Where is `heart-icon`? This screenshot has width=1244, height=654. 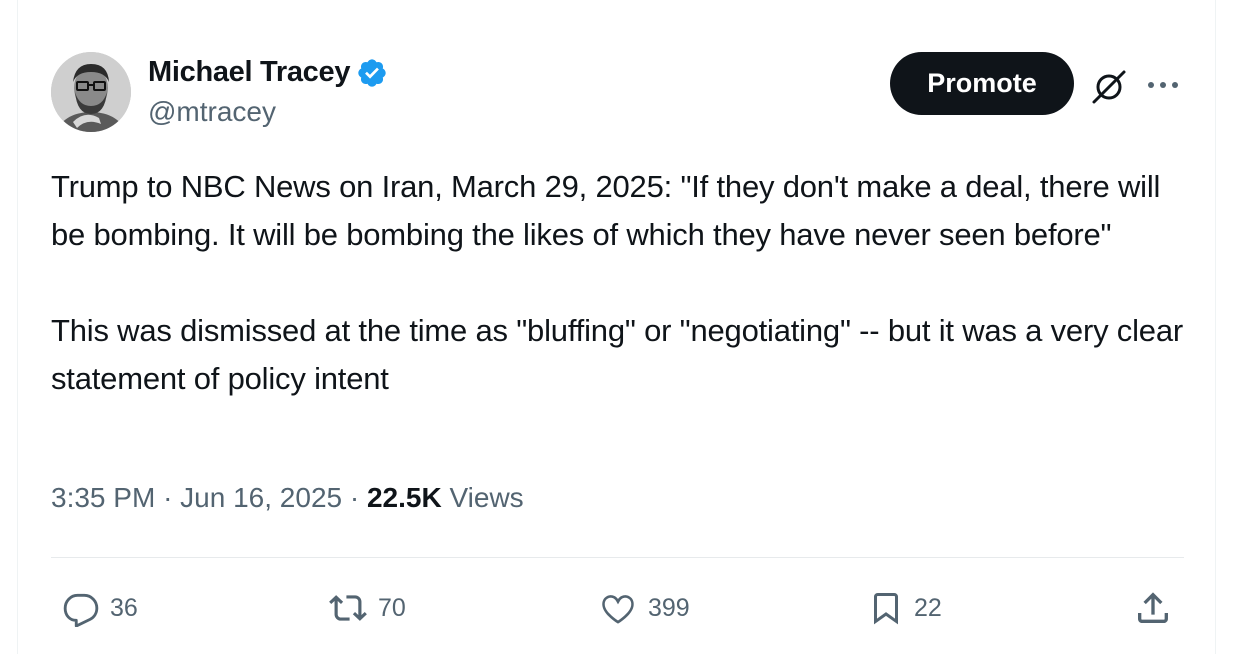
heart-icon is located at coordinates (618, 609).